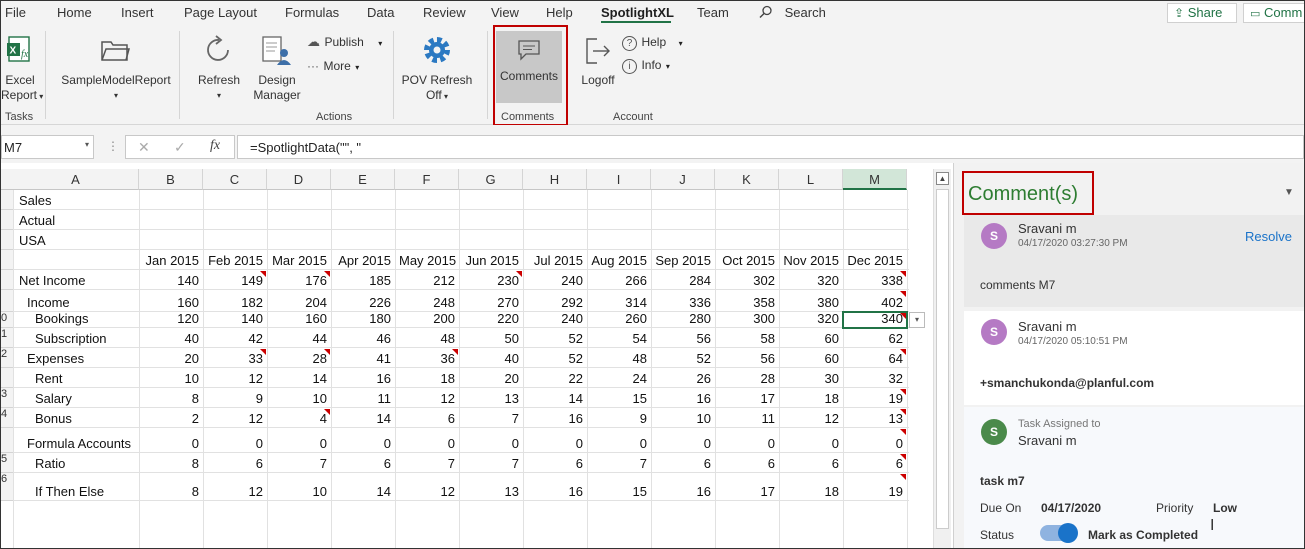  I want to click on menu-formulas: Formulas, so click(312, 12).